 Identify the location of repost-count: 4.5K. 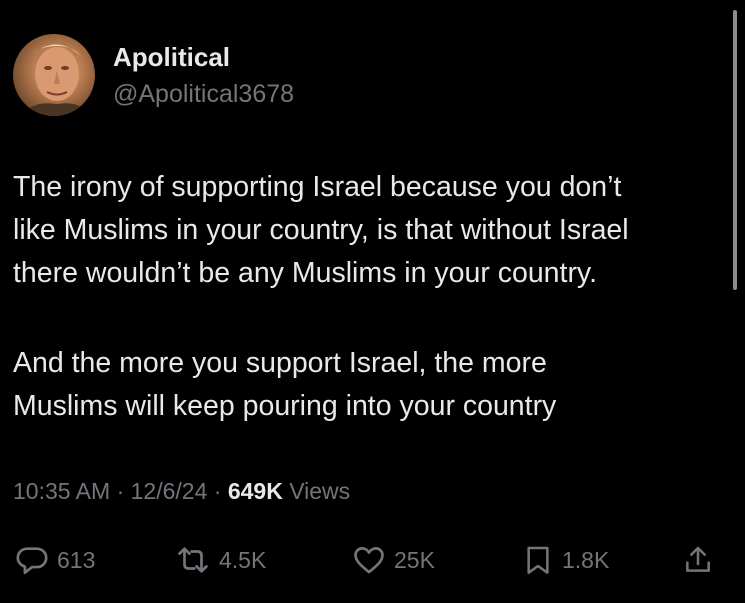
(243, 559).